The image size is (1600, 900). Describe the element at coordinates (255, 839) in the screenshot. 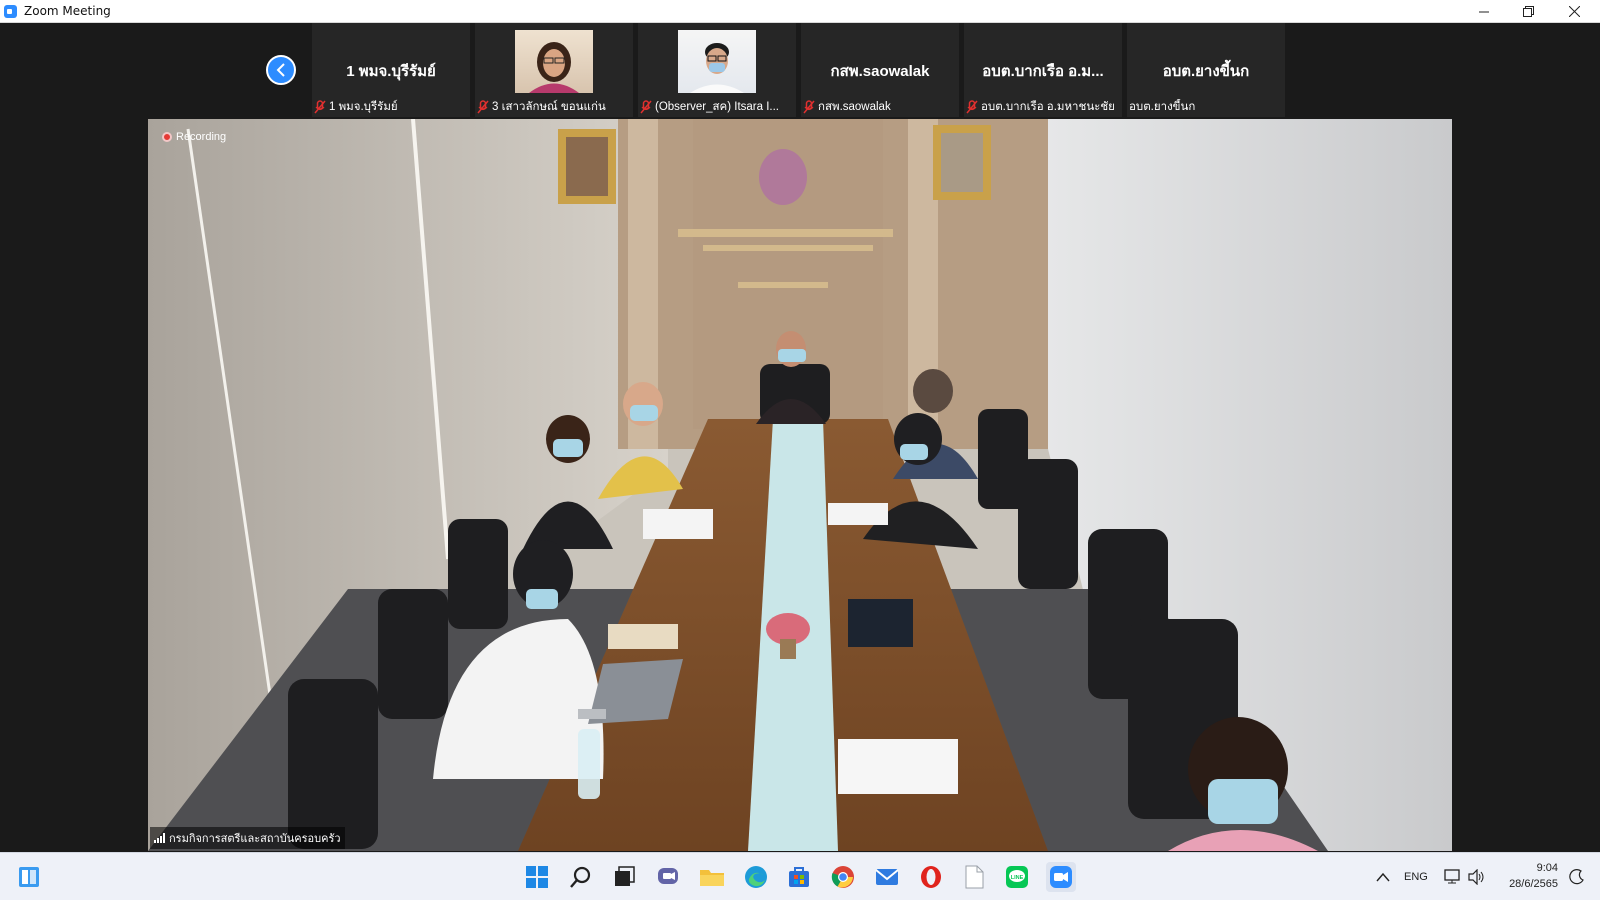

I see `speaker-name: กรมกิจการสตรีและสถาบันครอบครัว` at that location.